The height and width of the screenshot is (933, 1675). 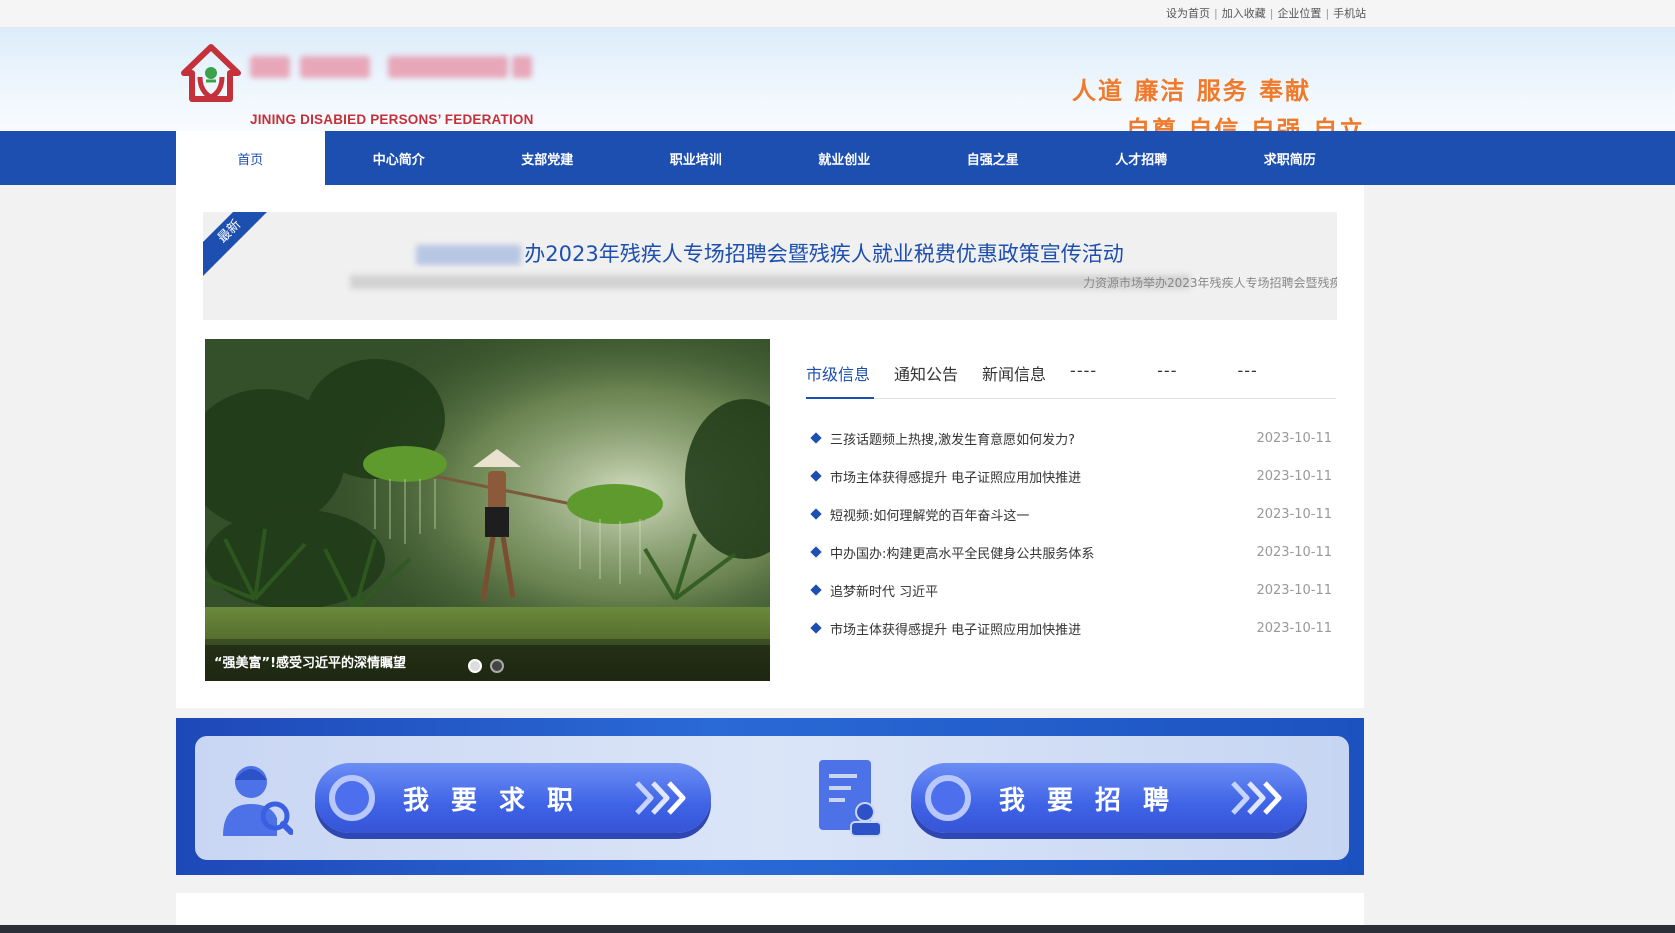 What do you see at coordinates (1299, 13) in the screenshot?
I see `company-location-link: 企业位置` at bounding box center [1299, 13].